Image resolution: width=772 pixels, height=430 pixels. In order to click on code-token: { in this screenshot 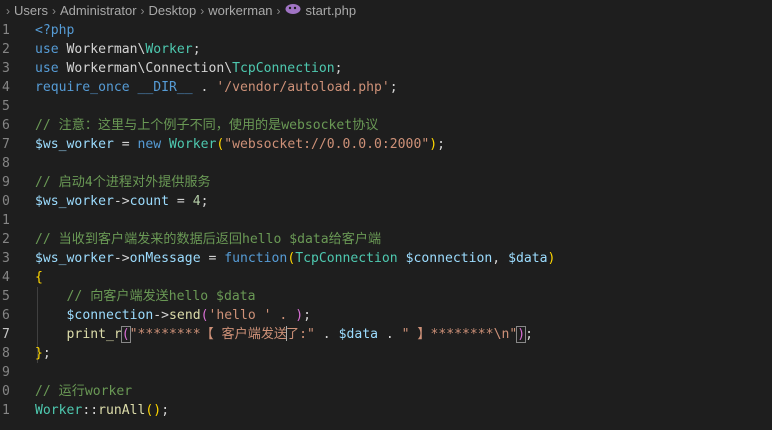, I will do `click(39, 277)`.